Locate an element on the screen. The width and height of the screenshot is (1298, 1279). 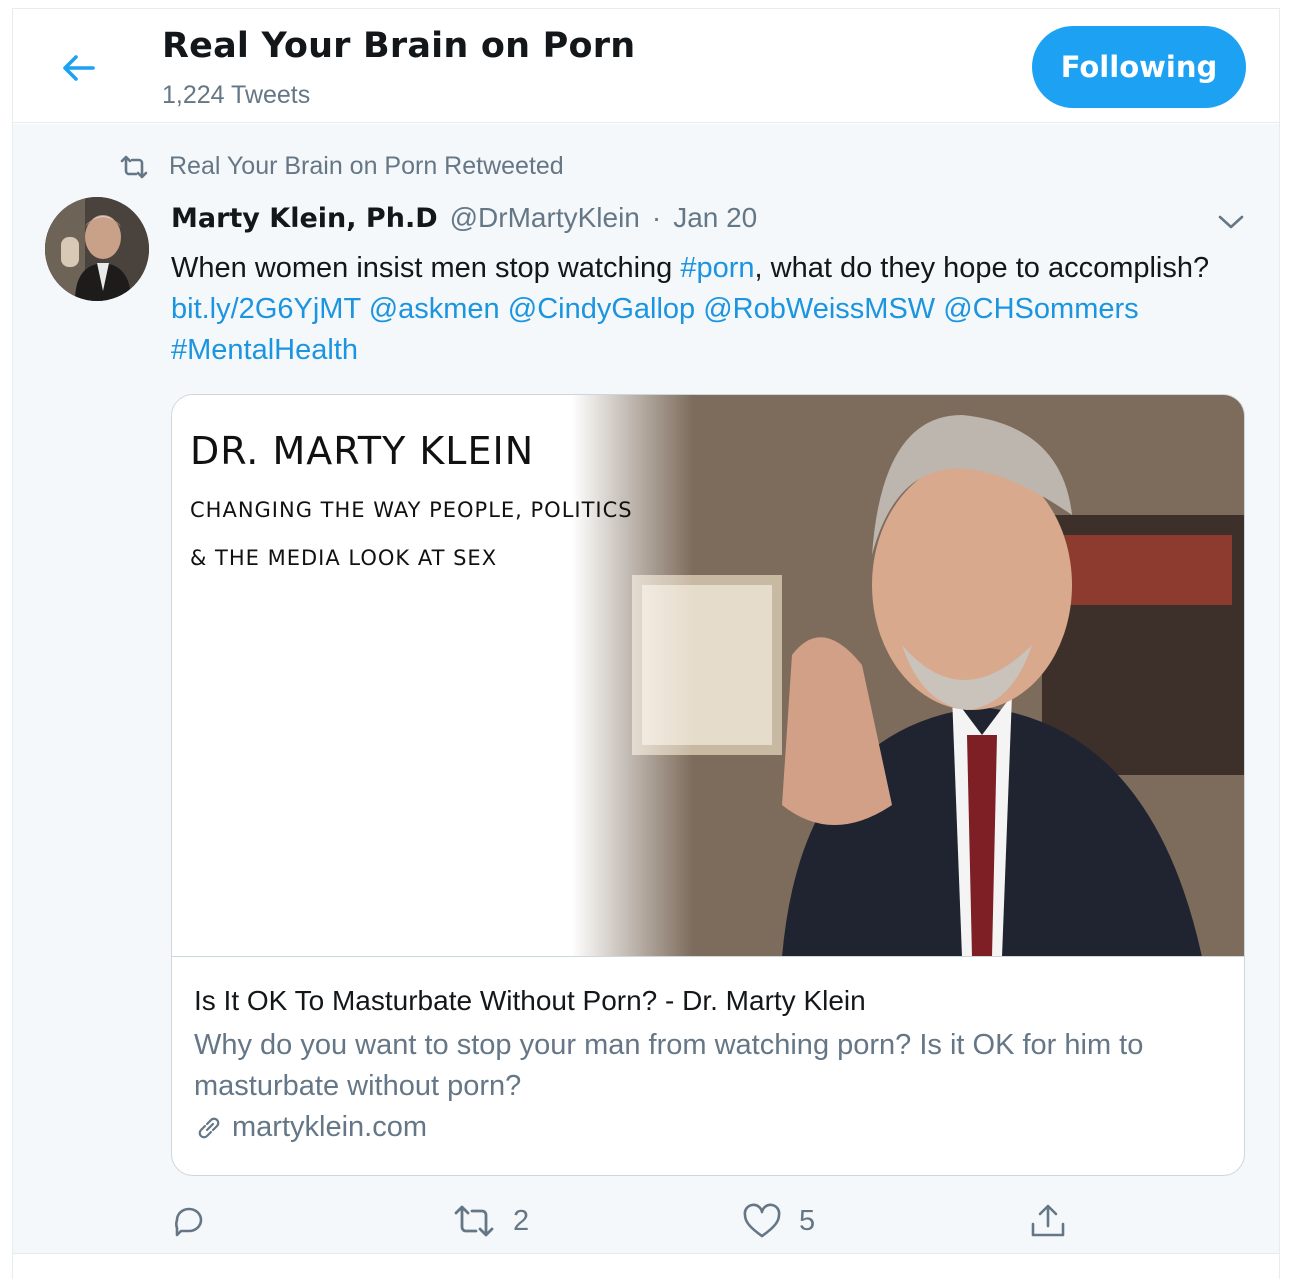
tweet-text-part: When women insist men stop watching is located at coordinates (426, 268).